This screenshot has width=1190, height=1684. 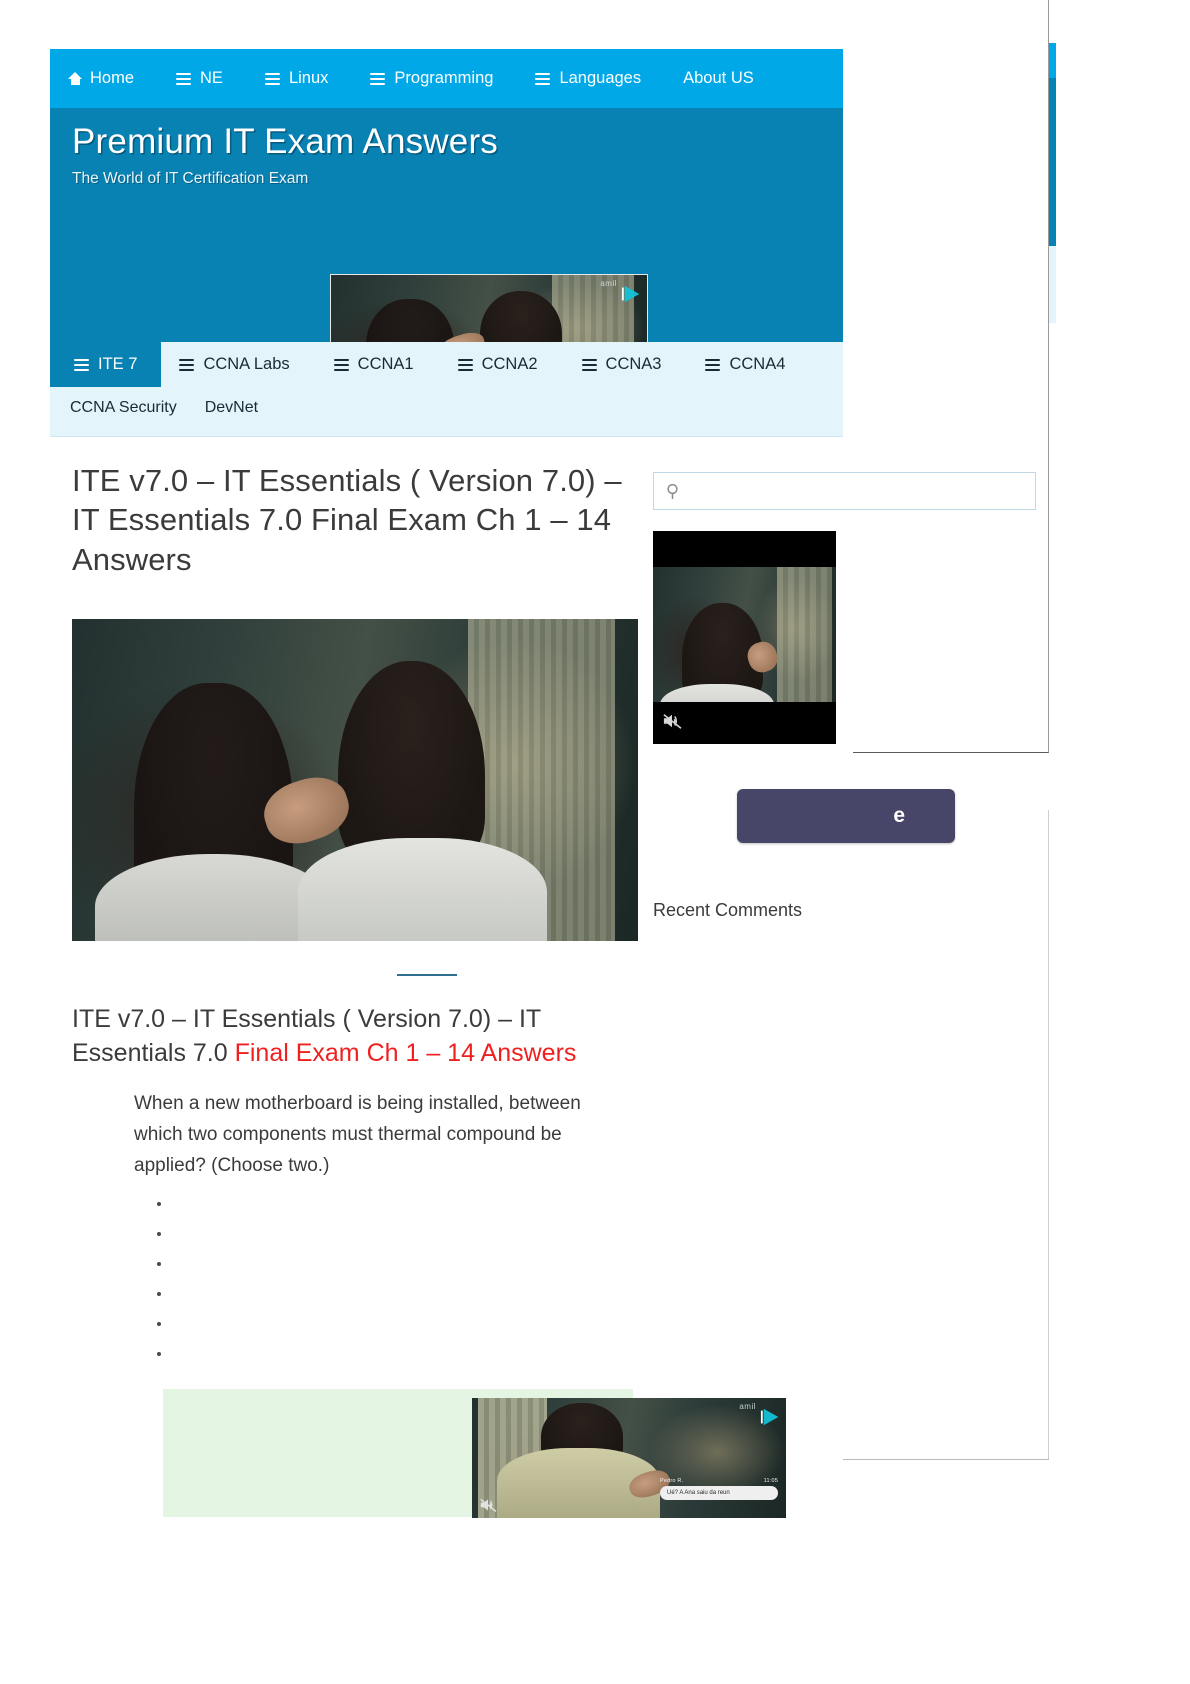 I want to click on subnav-item-ite-7: ITE 7, so click(x=106, y=364).